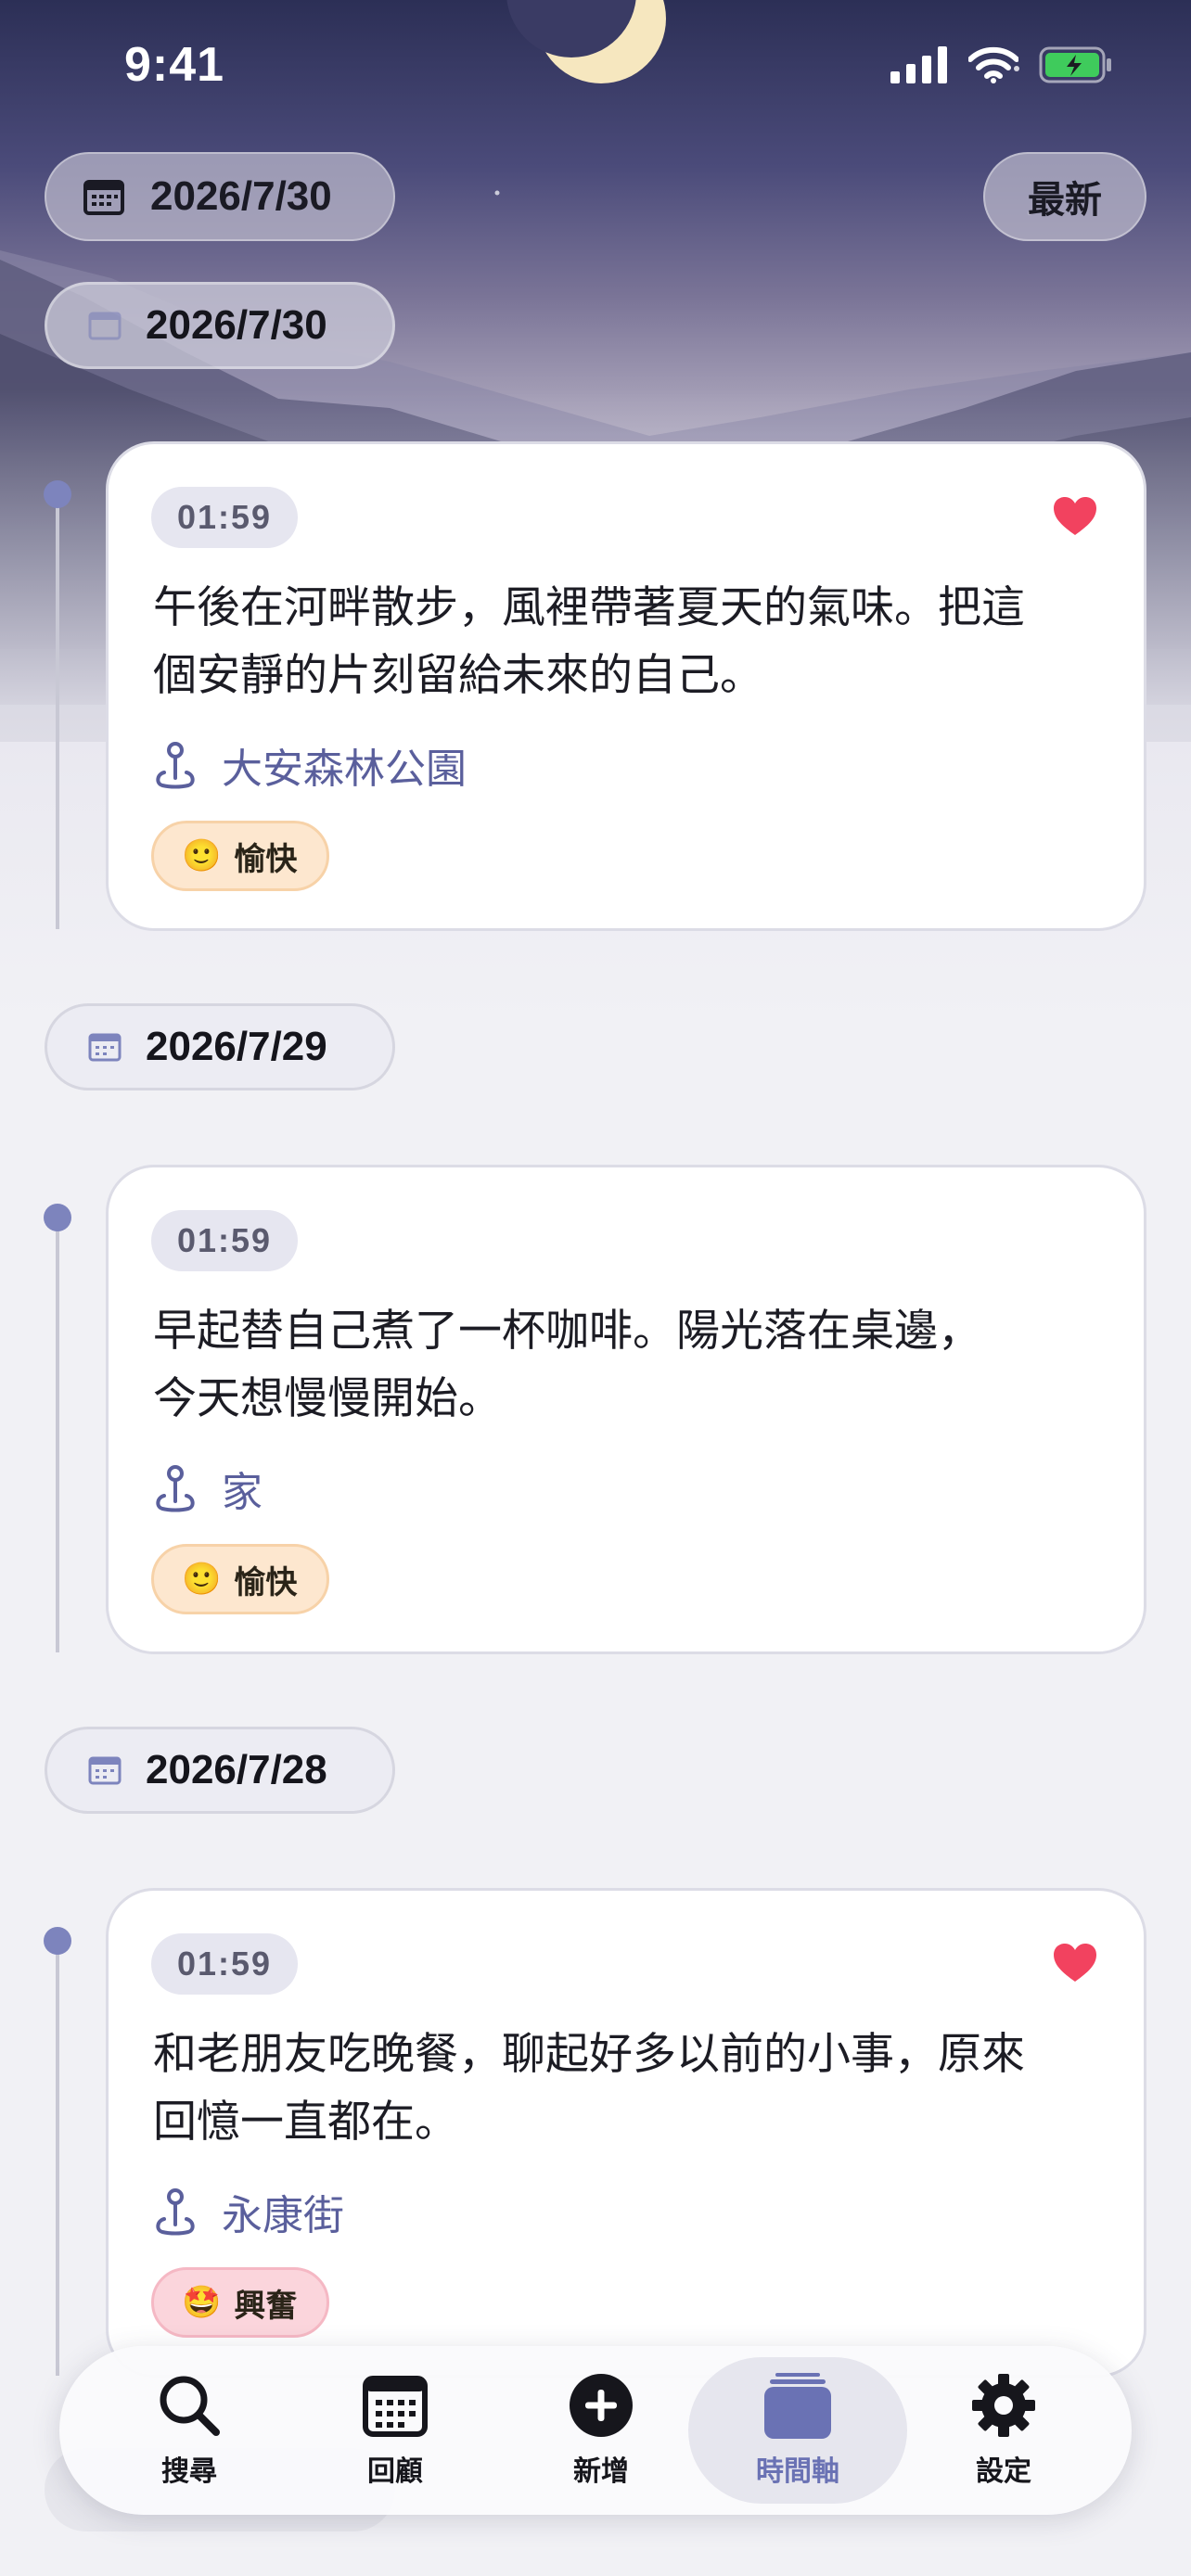 The image size is (1191, 2576). I want to click on tab-review: 回顧, so click(395, 2431).